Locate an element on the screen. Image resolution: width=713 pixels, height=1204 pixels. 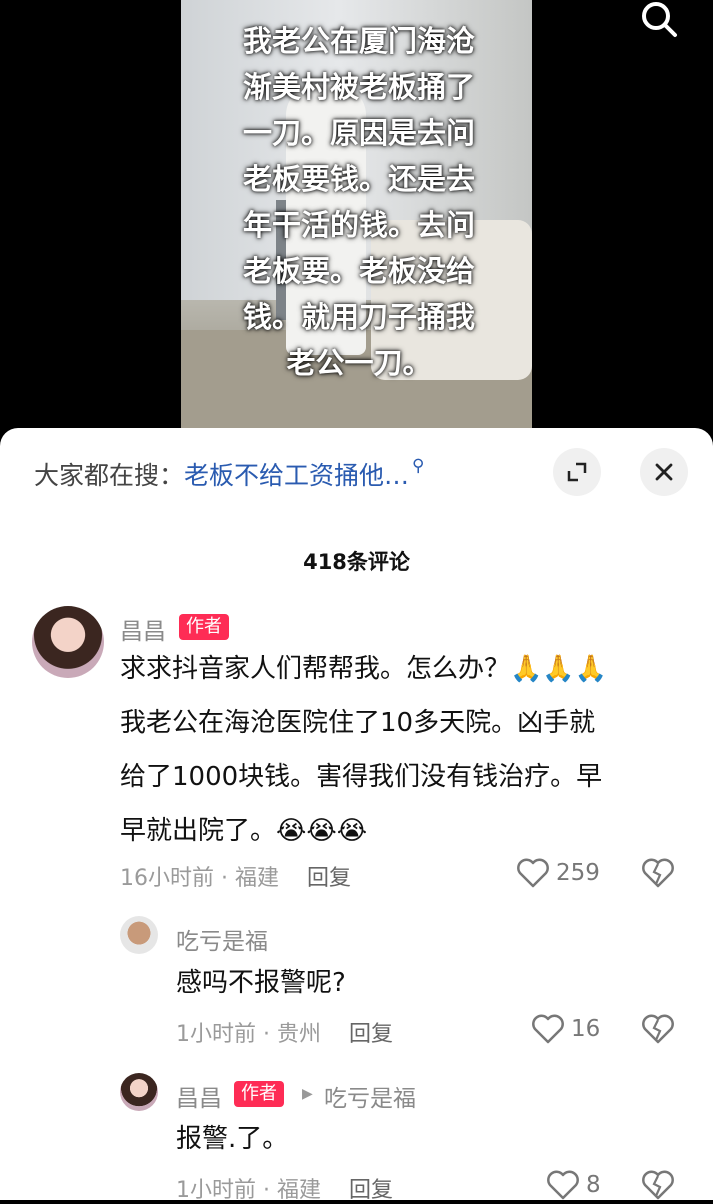
comment-text: 感吗不报警呢? is located at coordinates (261, 983).